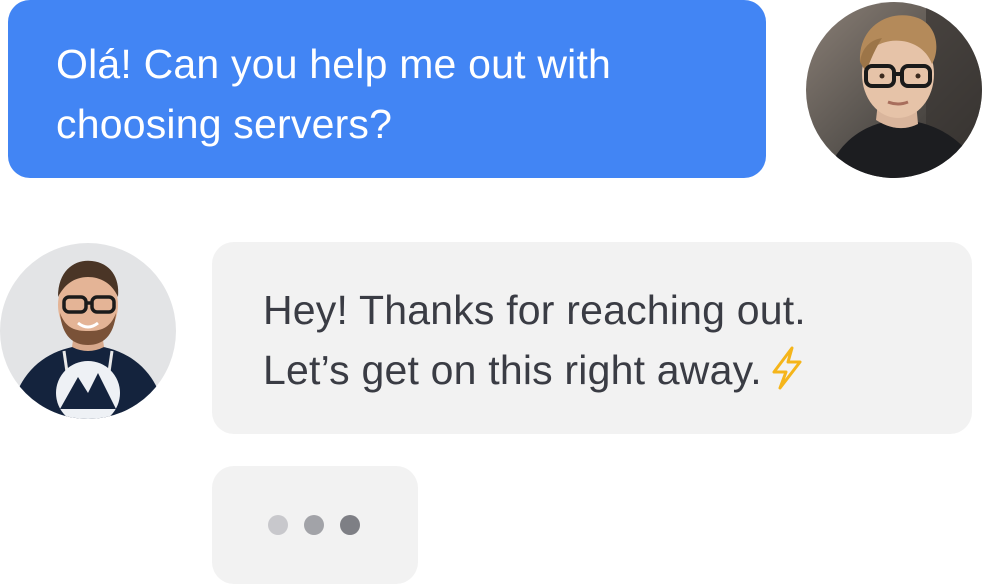 The image size is (984, 584). Describe the element at coordinates (534, 310) in the screenshot. I see `agent-message-line-1: Hey! Thanks for reaching out.` at that location.